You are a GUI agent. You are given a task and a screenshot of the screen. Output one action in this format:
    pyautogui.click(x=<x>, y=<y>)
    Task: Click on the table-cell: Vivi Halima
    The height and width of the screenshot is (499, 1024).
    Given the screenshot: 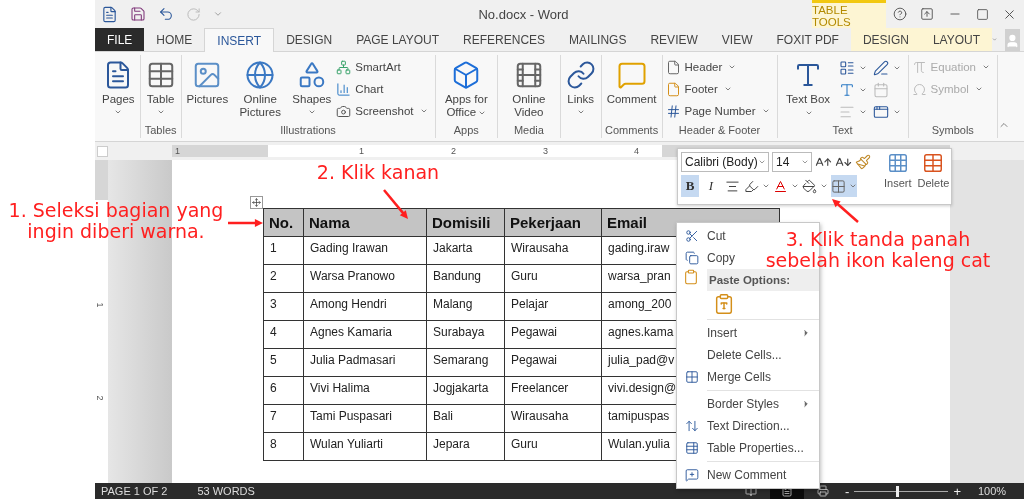 What is the action you would take?
    pyautogui.click(x=365, y=390)
    